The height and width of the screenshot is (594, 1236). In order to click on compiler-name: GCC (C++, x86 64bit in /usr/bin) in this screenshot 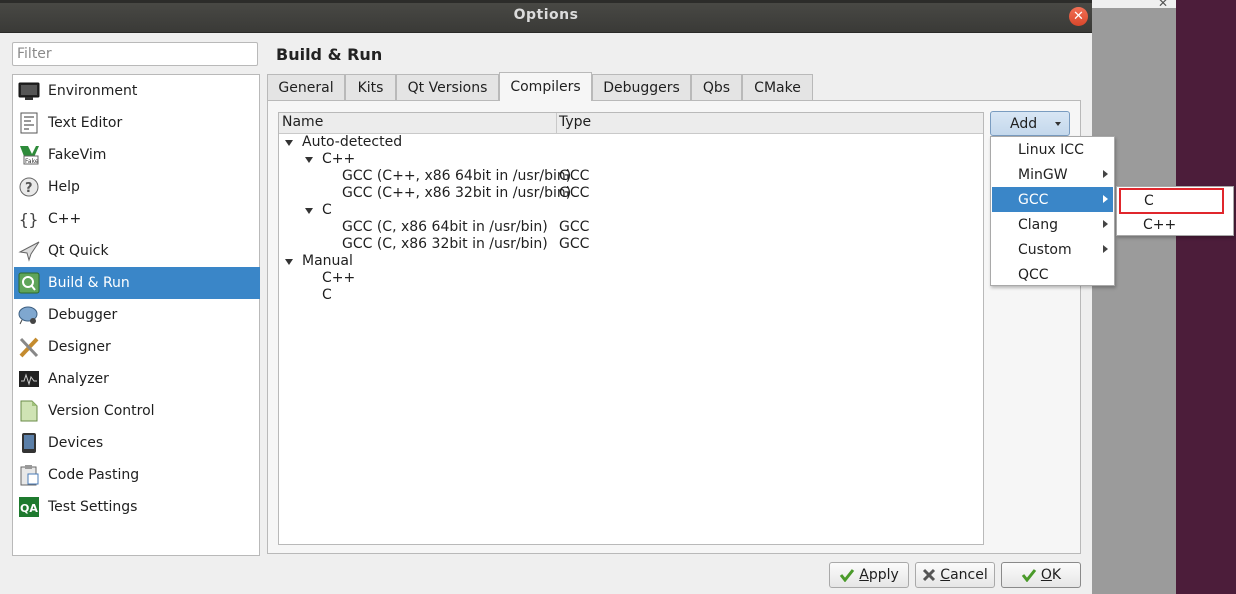, I will do `click(456, 176)`.